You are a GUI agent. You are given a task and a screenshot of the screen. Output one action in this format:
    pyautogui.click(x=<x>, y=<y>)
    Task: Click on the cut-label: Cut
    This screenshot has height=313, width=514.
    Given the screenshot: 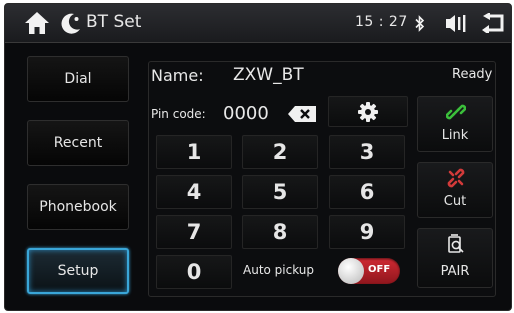 What is the action you would take?
    pyautogui.click(x=455, y=201)
    